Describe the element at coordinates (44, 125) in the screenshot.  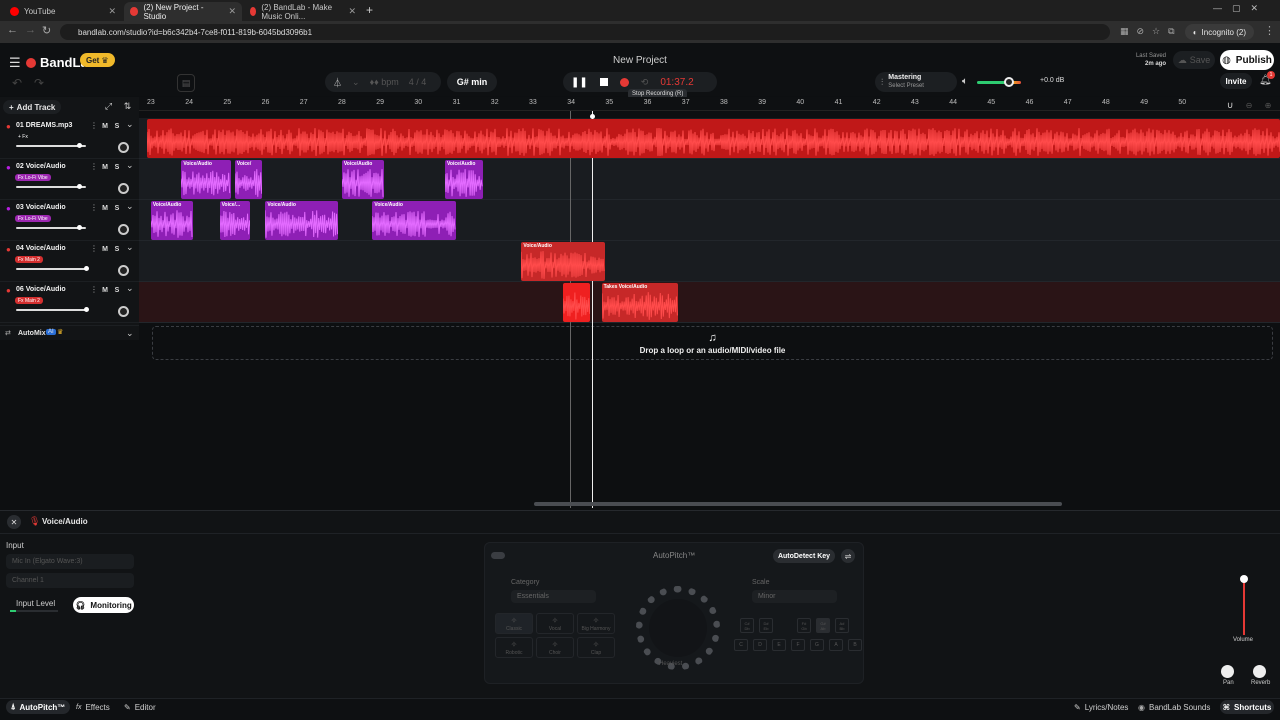
I see `track-name: 01 DREAMS.mp3` at that location.